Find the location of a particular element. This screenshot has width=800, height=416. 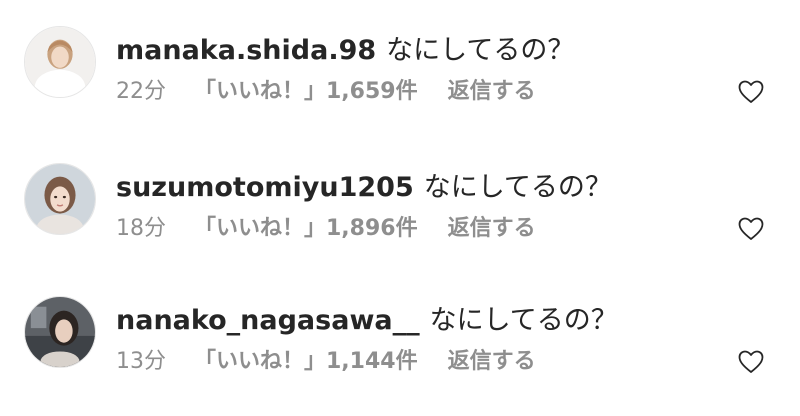

comment-time: 18分 is located at coordinates (141, 229).